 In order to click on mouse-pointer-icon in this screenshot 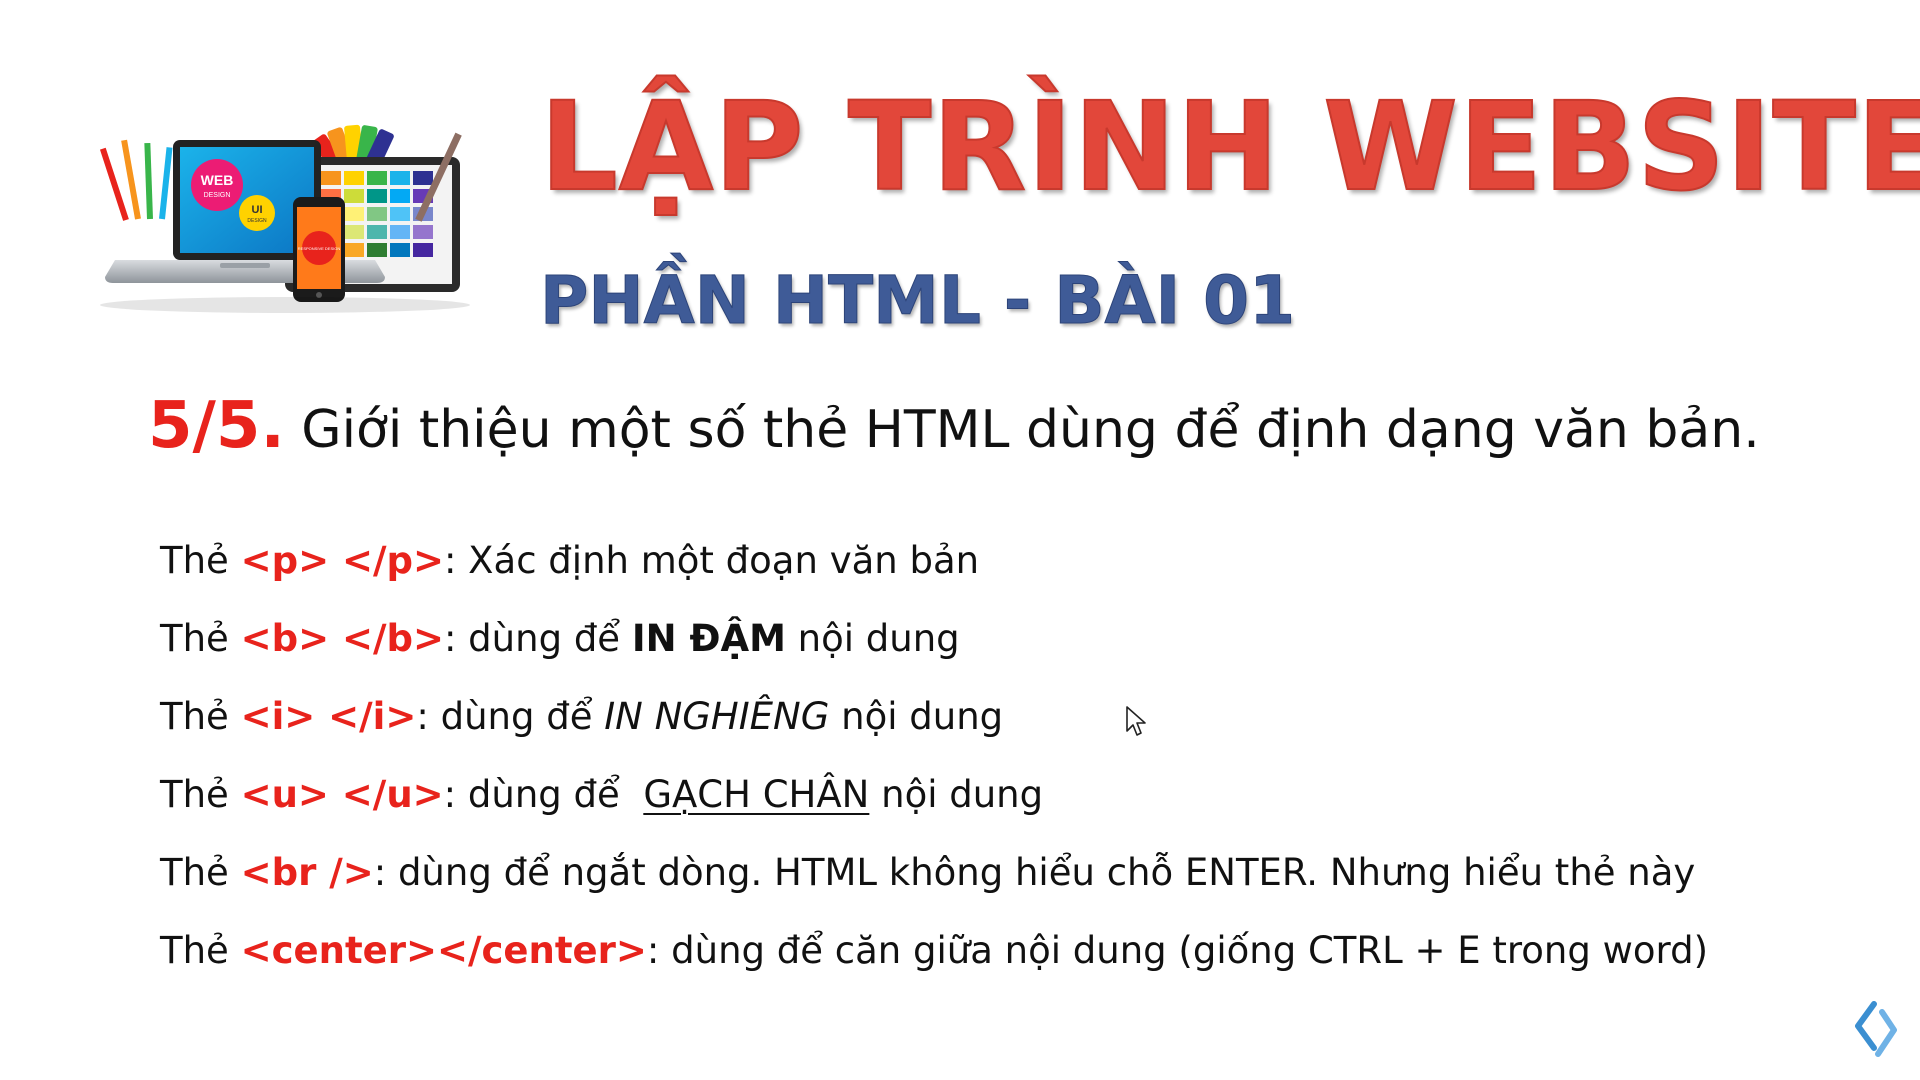, I will do `click(1136, 721)`.